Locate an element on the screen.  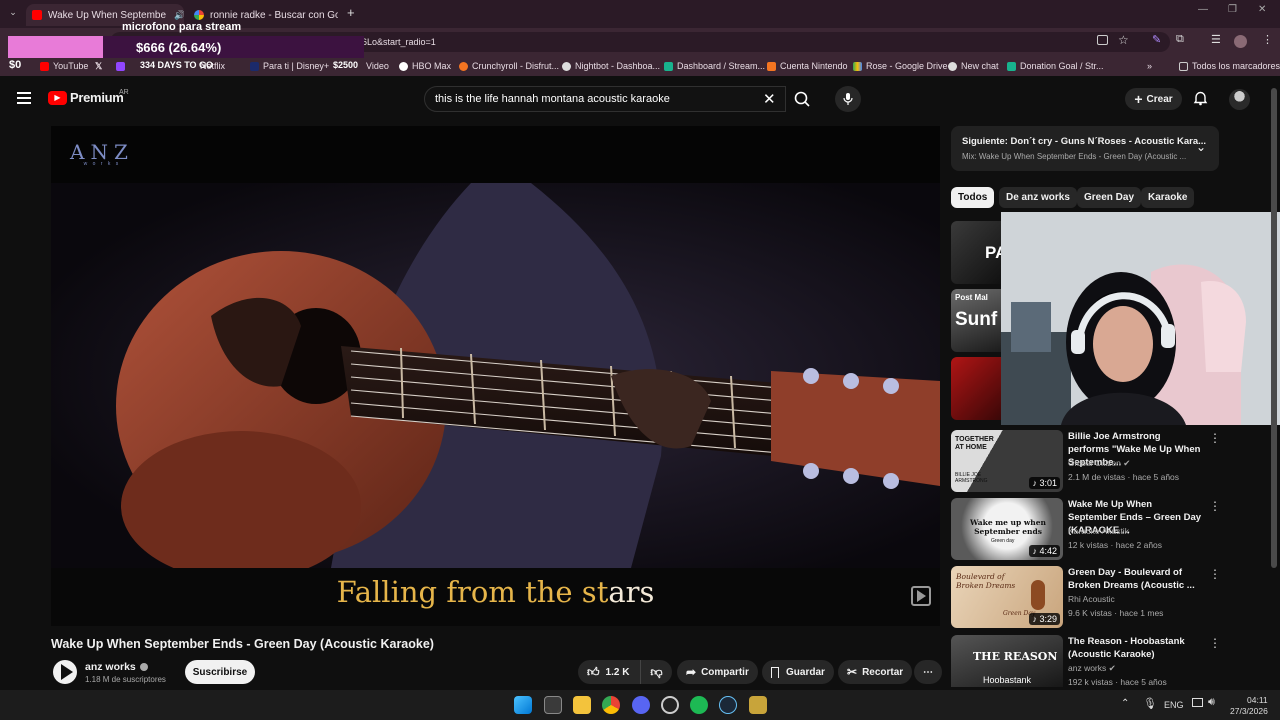
thumbnail-text: Boulevard of Broken Dreams is located at coordinates (986, 581).